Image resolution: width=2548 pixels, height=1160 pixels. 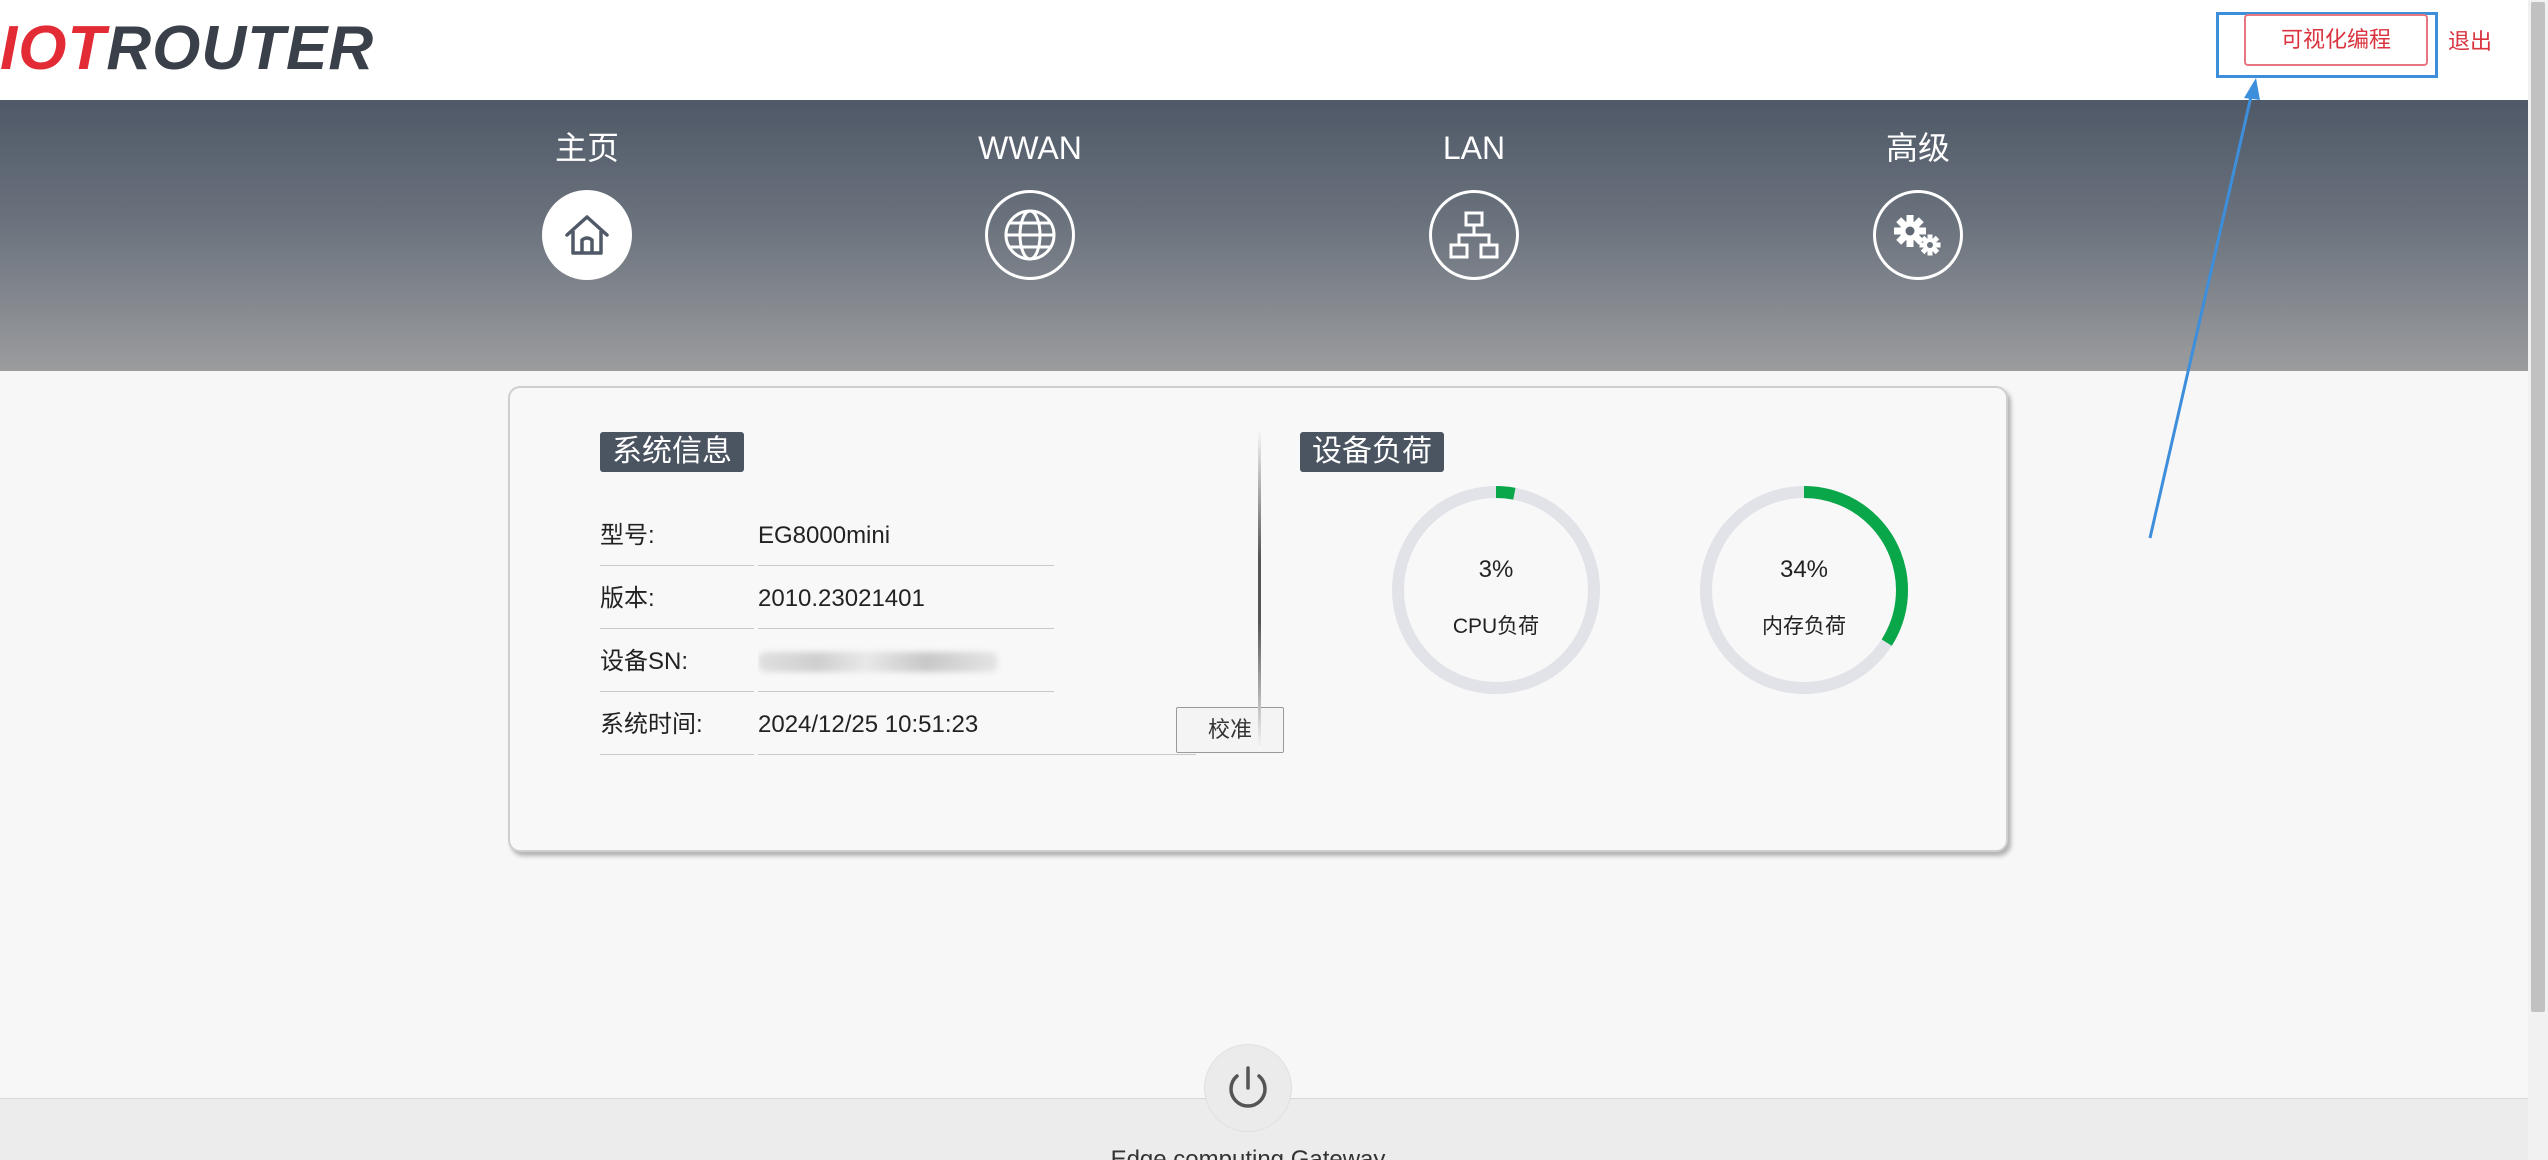 What do you see at coordinates (53, 48) in the screenshot?
I see `logo-part-iot: IOT` at bounding box center [53, 48].